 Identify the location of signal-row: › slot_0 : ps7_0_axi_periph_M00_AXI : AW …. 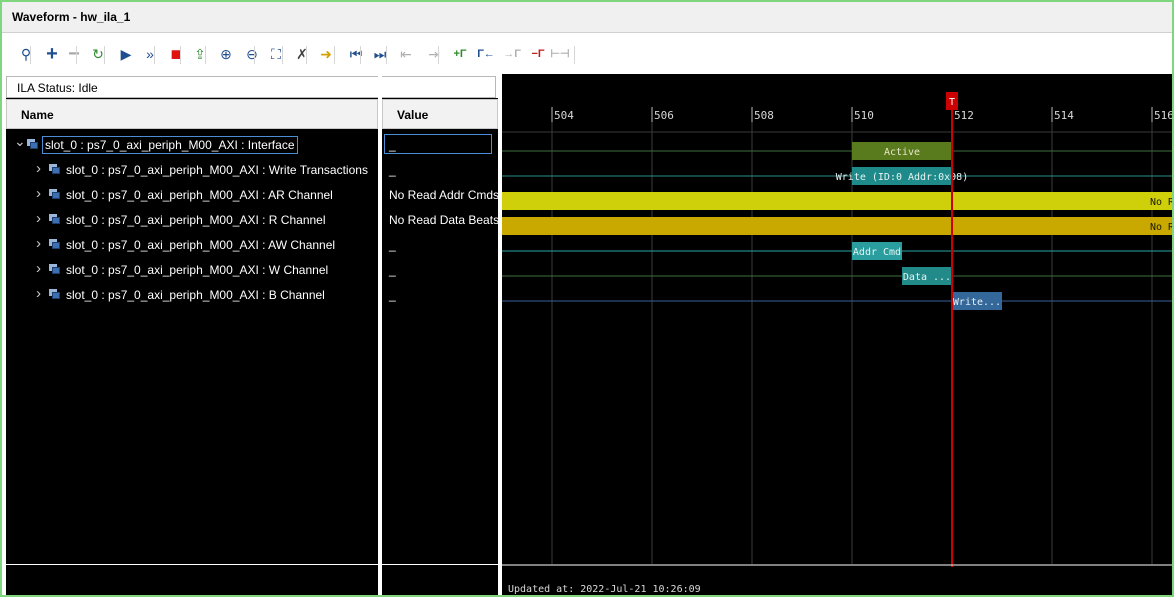
(192, 244).